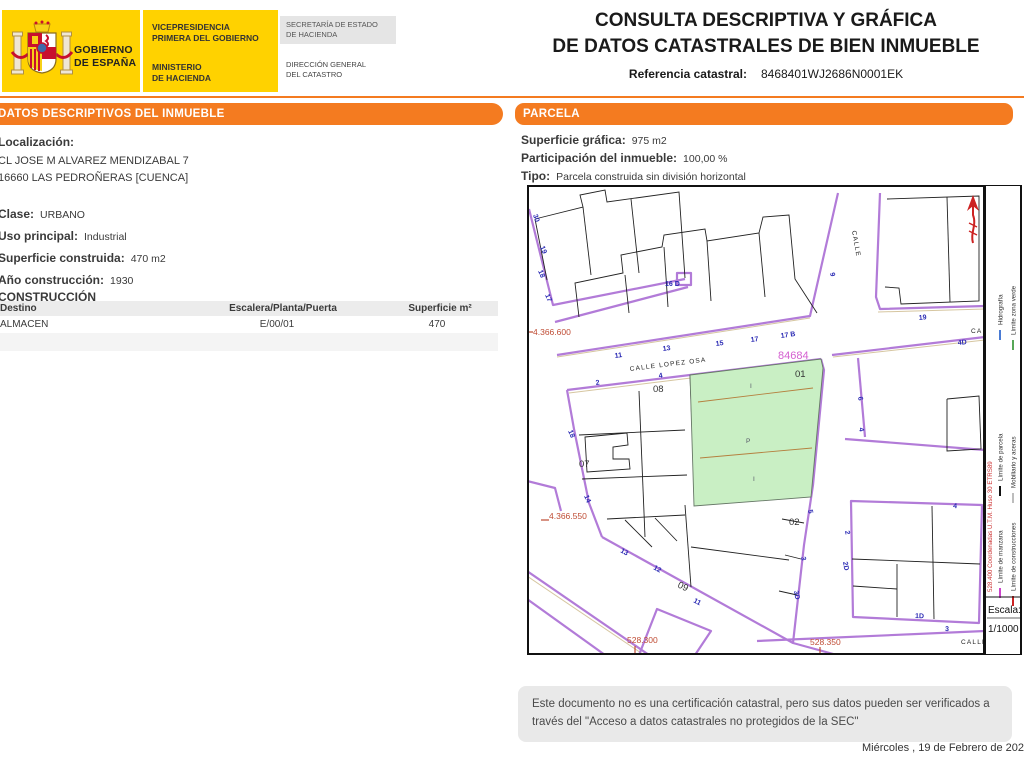 This screenshot has width=1024, height=768. Describe the element at coordinates (618, 356) in the screenshot. I see `house-number-label: 11` at that location.